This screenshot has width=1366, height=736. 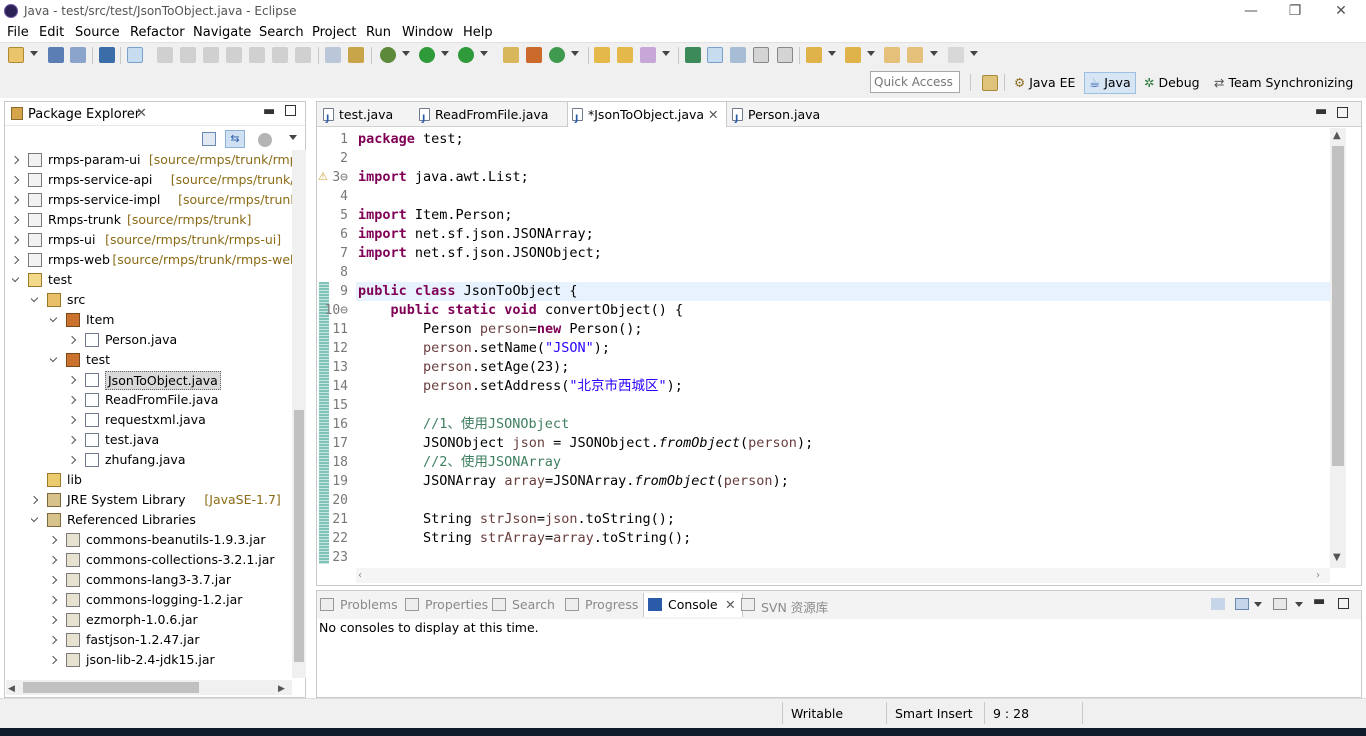 I want to click on menu-refactor: Refactor, so click(x=157, y=32).